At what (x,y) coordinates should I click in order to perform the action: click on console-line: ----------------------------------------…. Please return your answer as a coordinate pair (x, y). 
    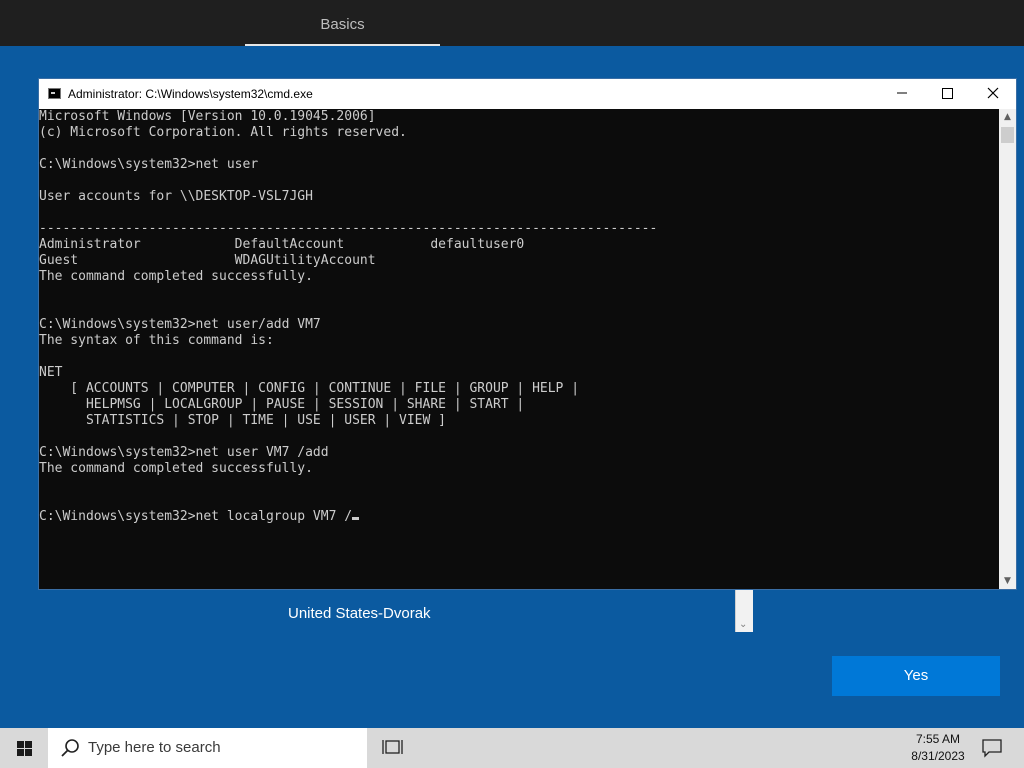
    Looking at the image, I should click on (348, 228).